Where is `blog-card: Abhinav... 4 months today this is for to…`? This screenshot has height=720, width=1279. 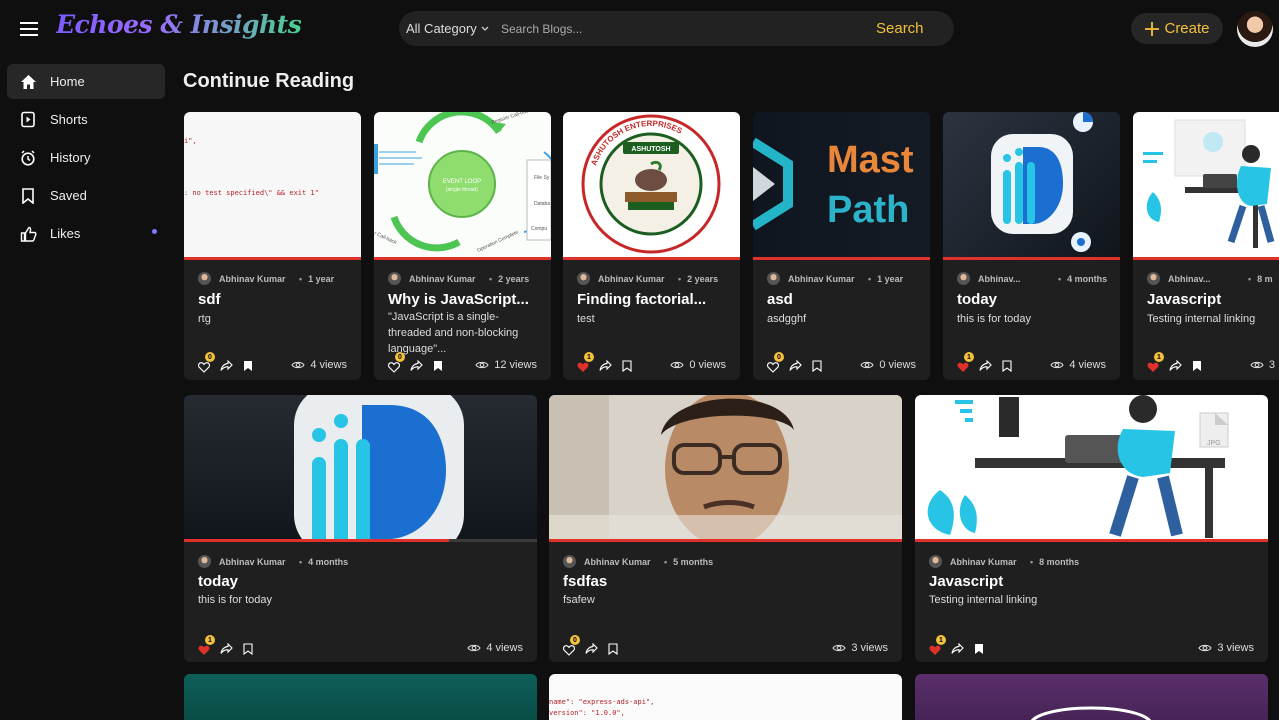
blog-card: Abhinav... 4 months today this is for to… is located at coordinates (1031, 246).